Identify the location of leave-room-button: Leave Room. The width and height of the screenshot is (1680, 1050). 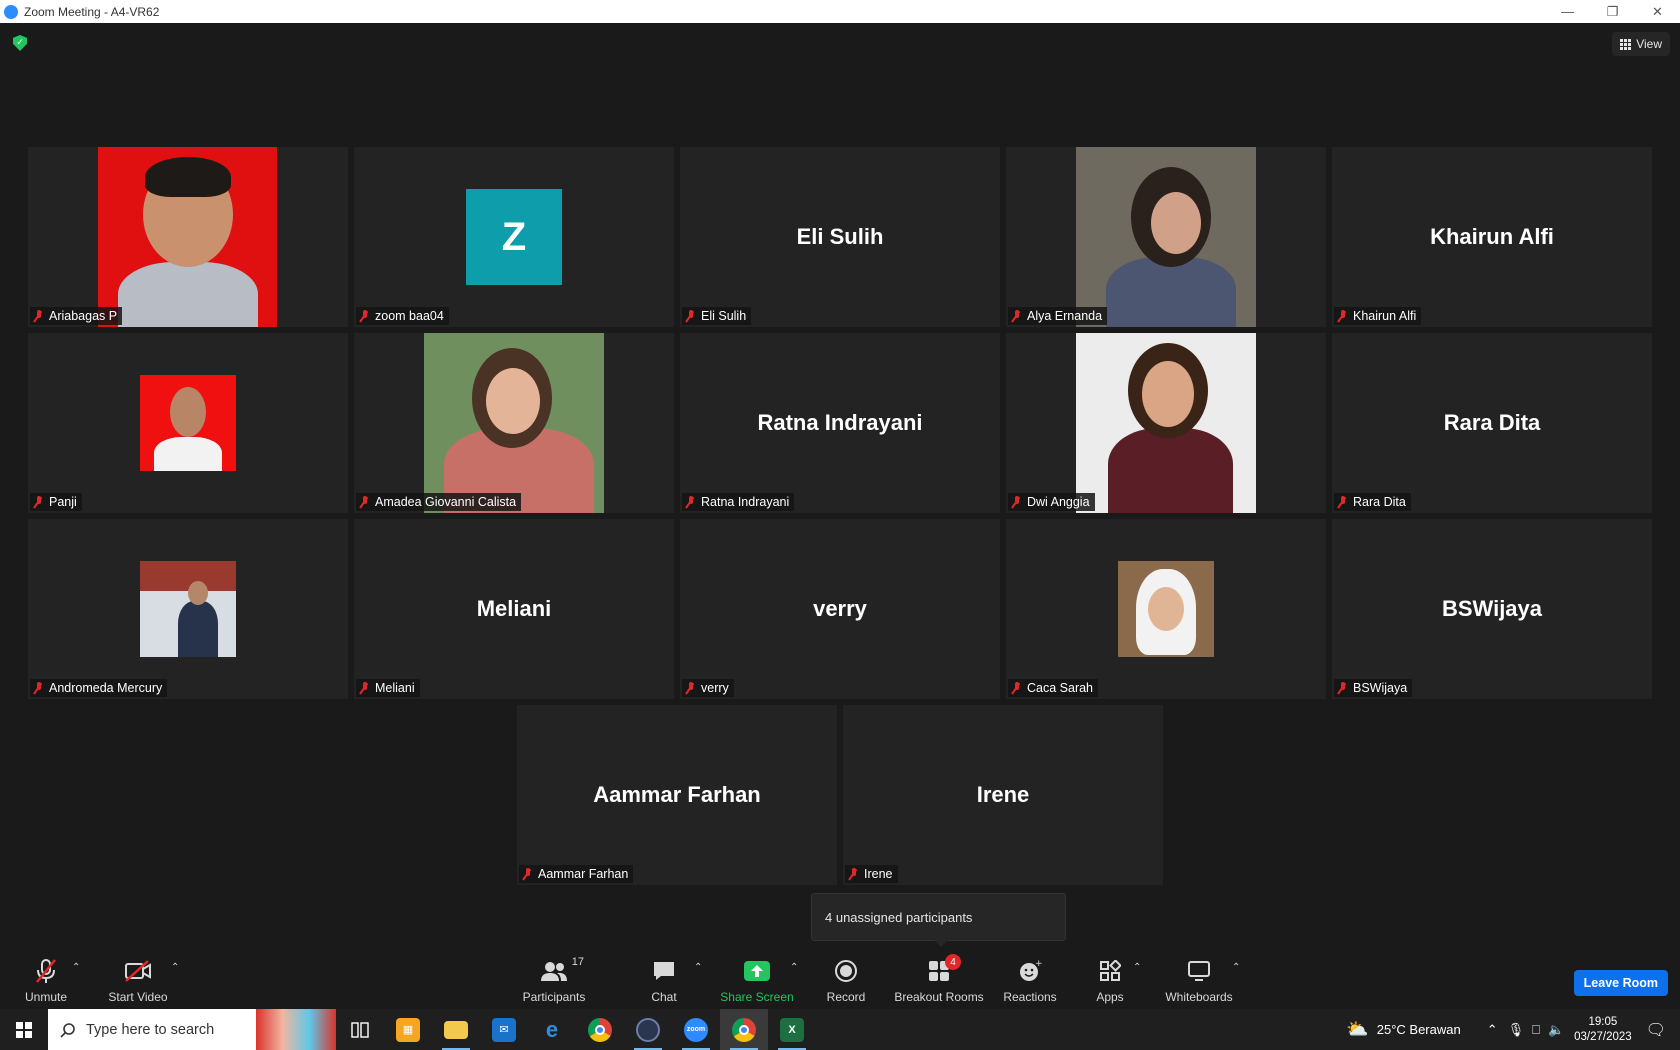
(1620, 983).